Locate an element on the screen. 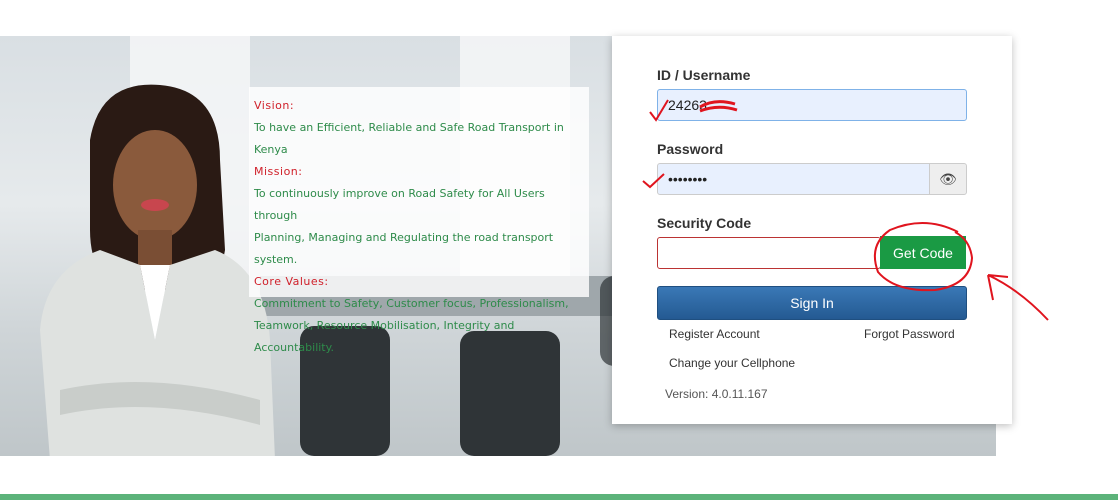 The image size is (1118, 500). password-label: Password is located at coordinates (690, 149).